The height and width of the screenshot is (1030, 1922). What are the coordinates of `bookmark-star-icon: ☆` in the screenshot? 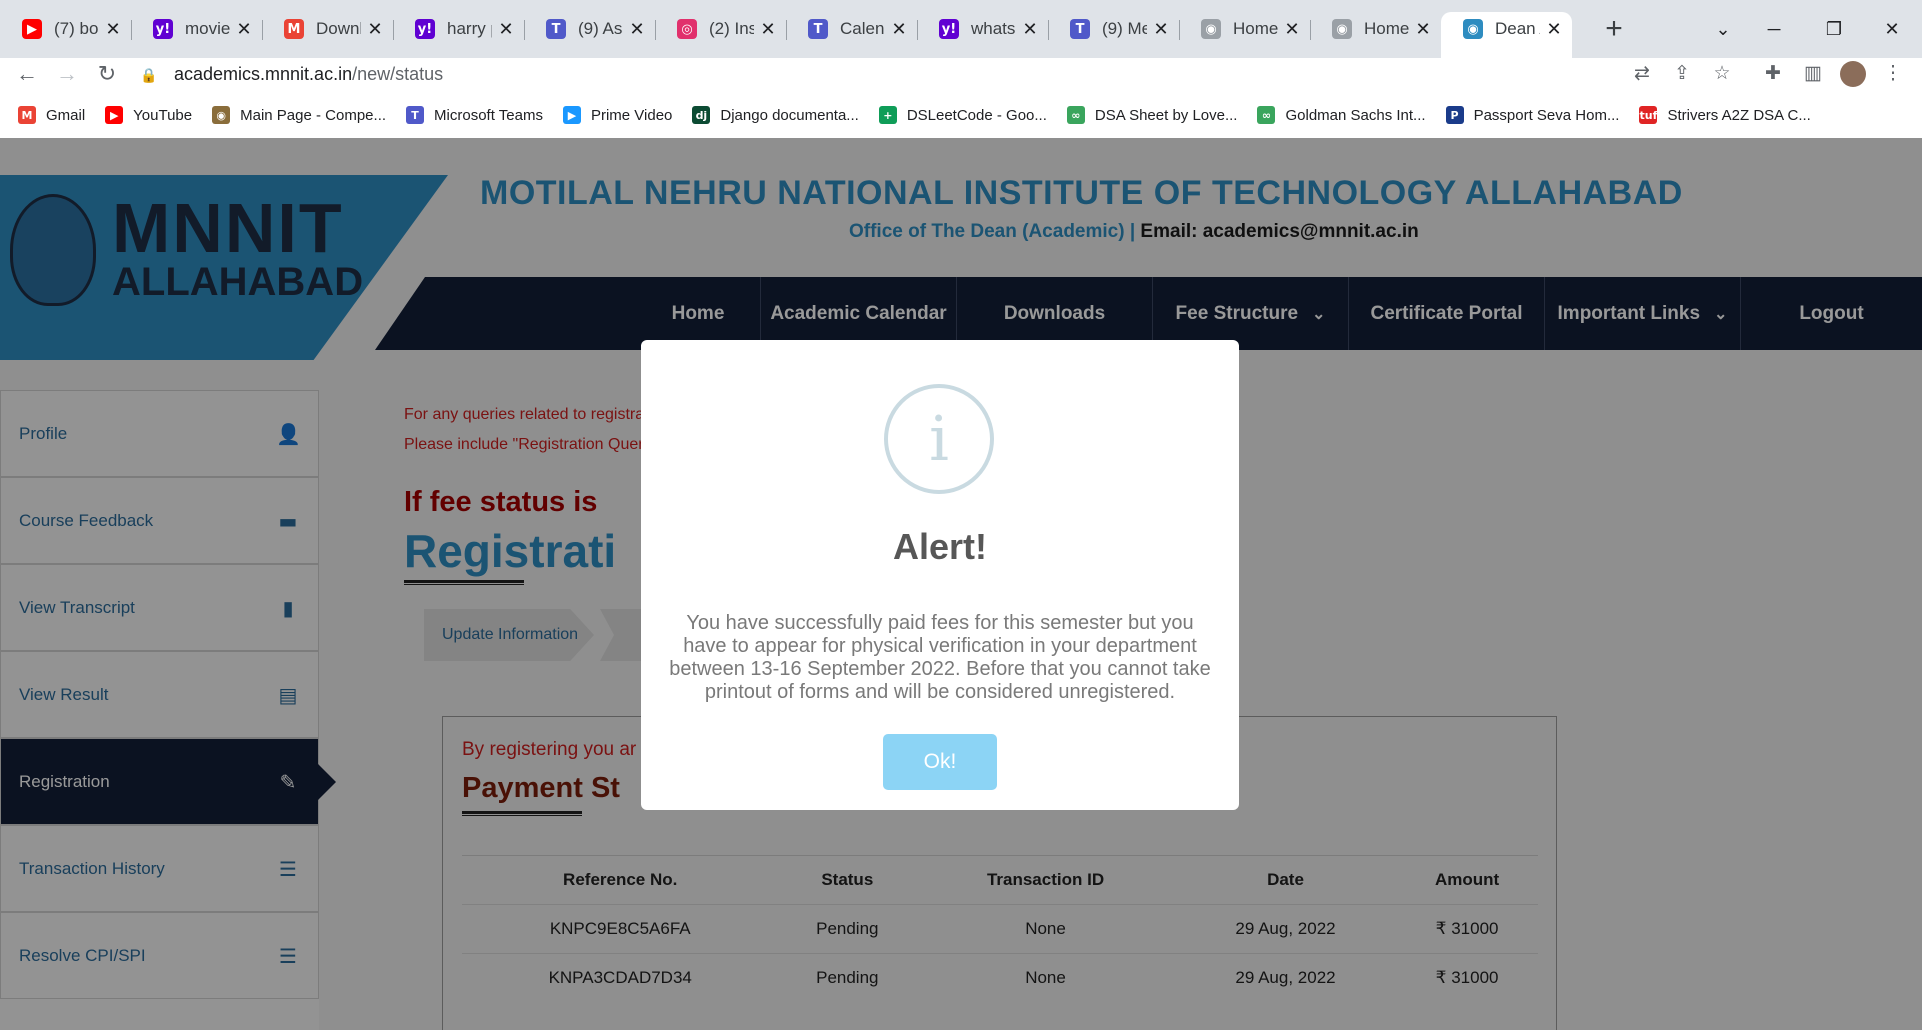 It's located at (1722, 74).